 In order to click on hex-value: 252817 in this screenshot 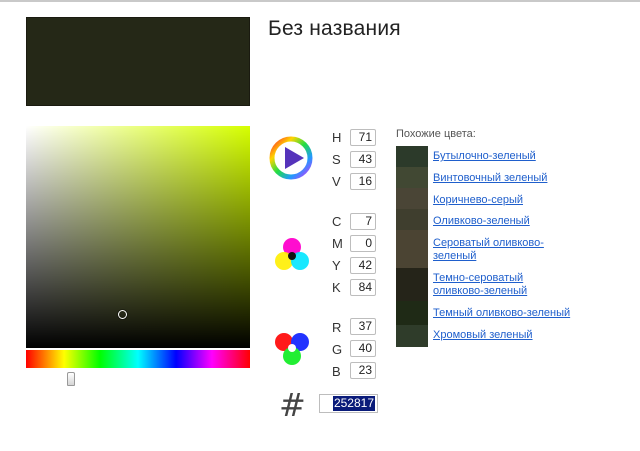, I will do `click(353, 403)`.